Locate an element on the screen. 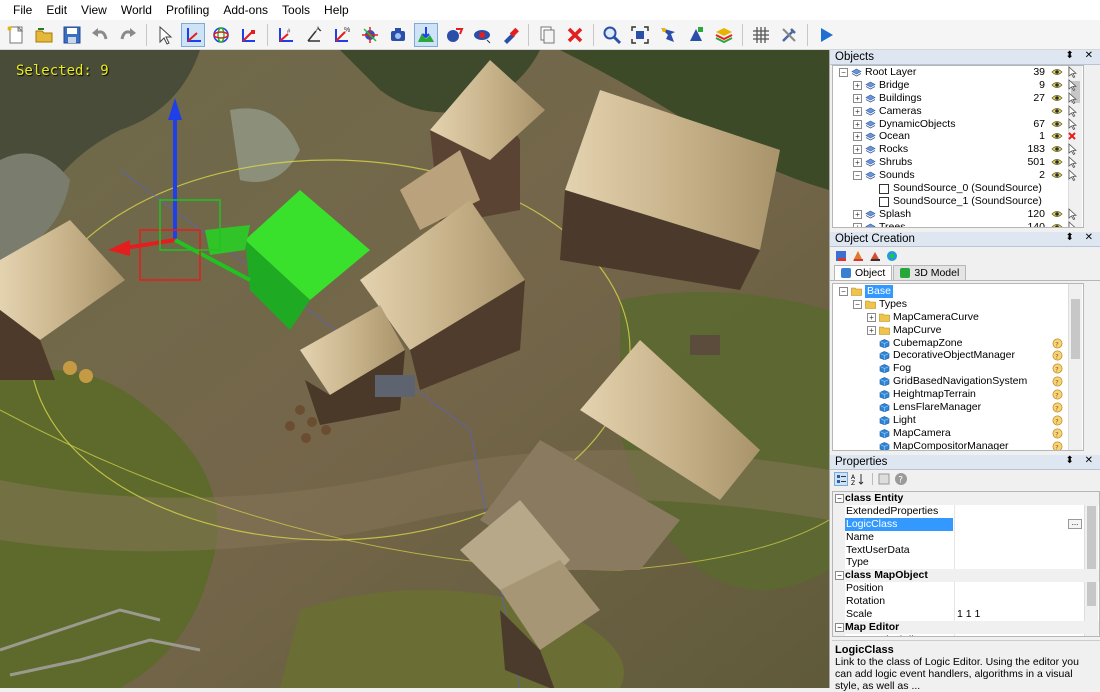 The width and height of the screenshot is (1100, 692). property-row: AutoVerticalAlignmentNone is located at coordinates (966, 634).